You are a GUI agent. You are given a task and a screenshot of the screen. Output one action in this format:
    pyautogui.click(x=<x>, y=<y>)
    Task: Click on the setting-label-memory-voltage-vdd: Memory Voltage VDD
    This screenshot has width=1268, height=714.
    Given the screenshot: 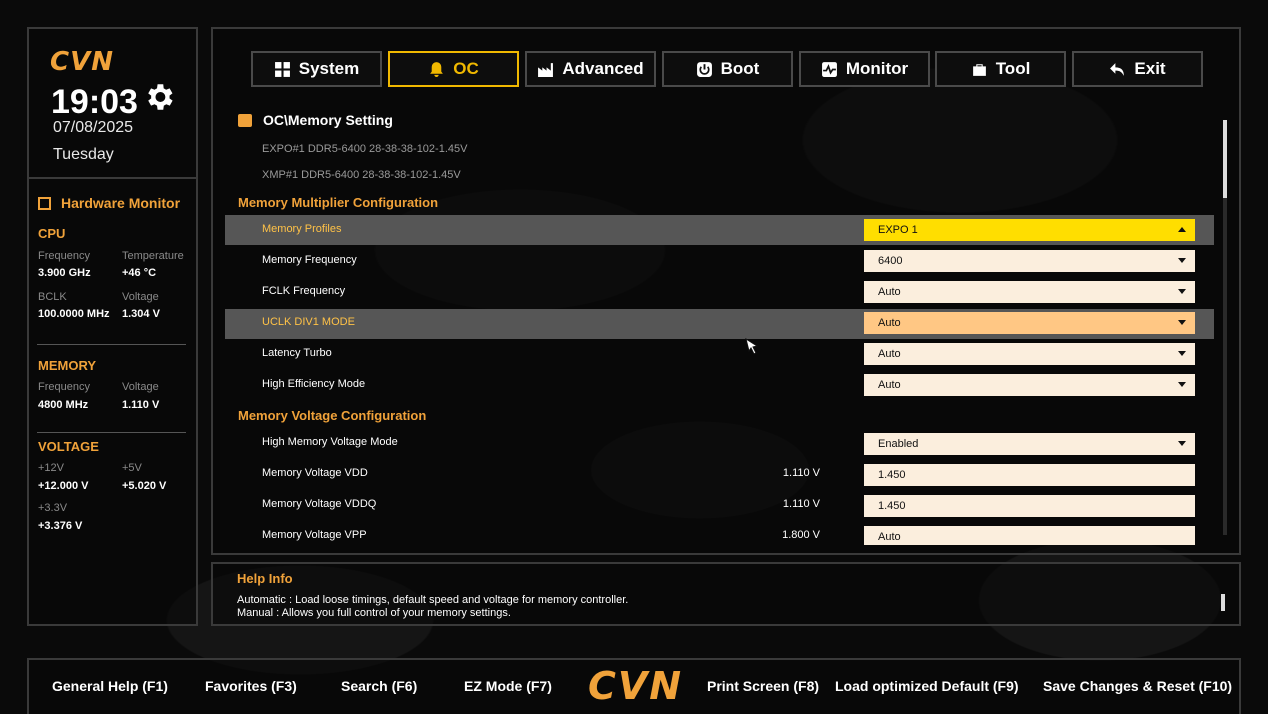 What is the action you would take?
    pyautogui.click(x=315, y=473)
    